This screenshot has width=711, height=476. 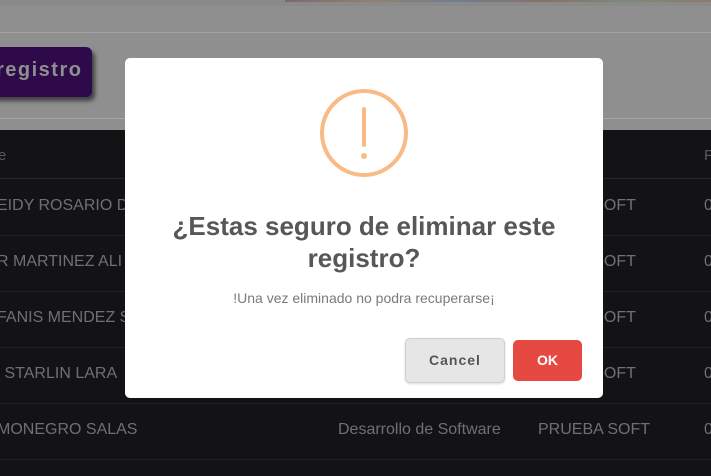 What do you see at coordinates (364, 242) in the screenshot?
I see `dialog-title: ¿Estas seguro de eliminar este registro?` at bounding box center [364, 242].